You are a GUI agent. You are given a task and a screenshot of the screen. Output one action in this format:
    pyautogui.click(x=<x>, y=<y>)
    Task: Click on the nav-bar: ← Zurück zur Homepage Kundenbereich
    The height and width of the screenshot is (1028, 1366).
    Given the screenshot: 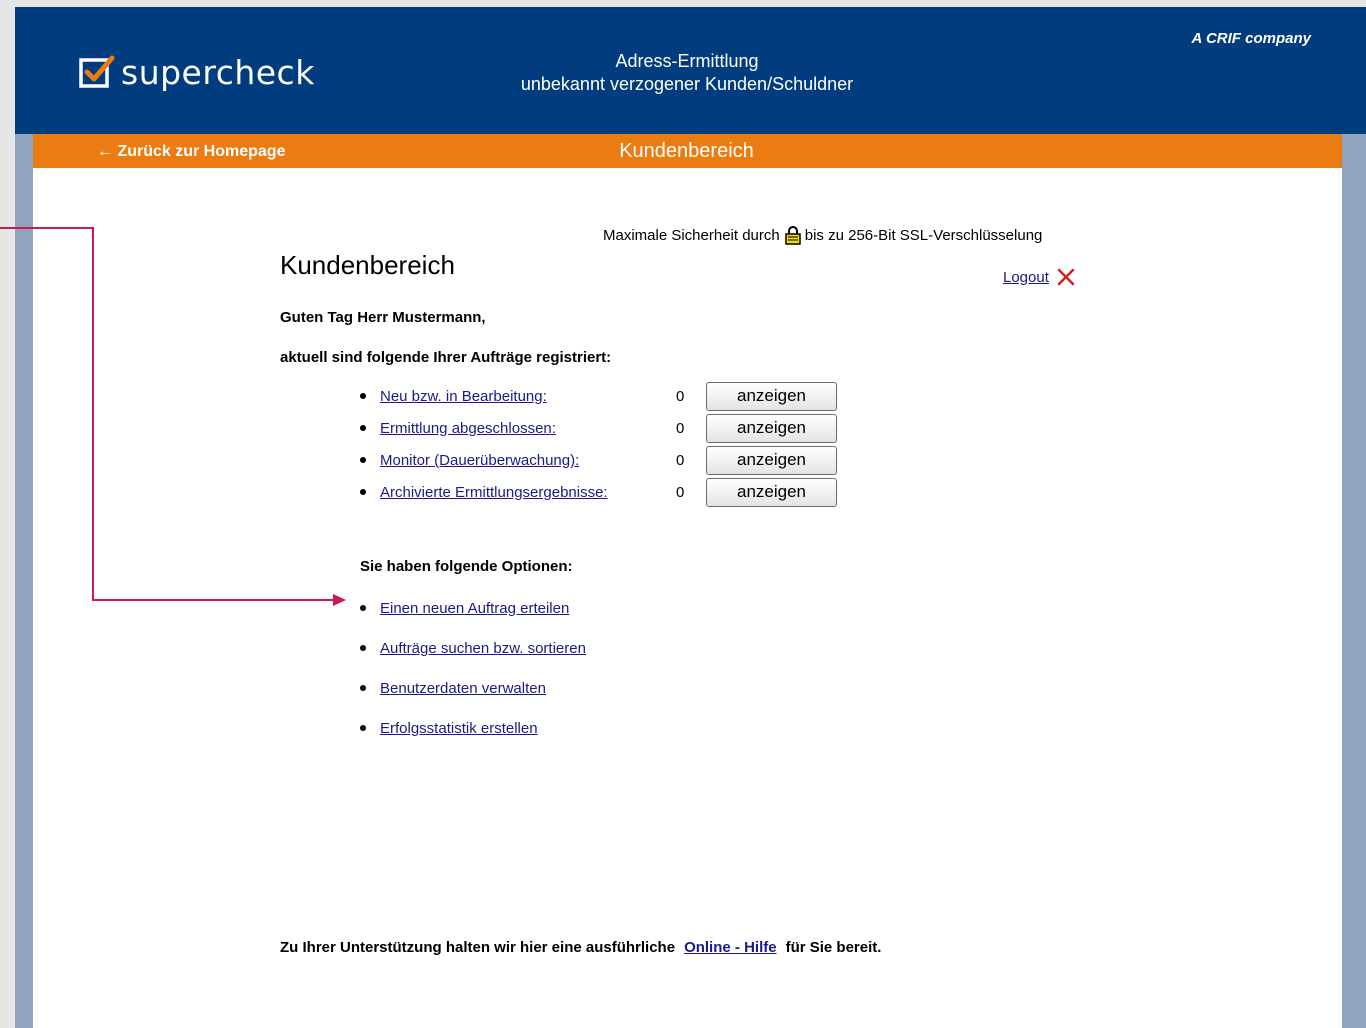 What is the action you would take?
    pyautogui.click(x=687, y=151)
    